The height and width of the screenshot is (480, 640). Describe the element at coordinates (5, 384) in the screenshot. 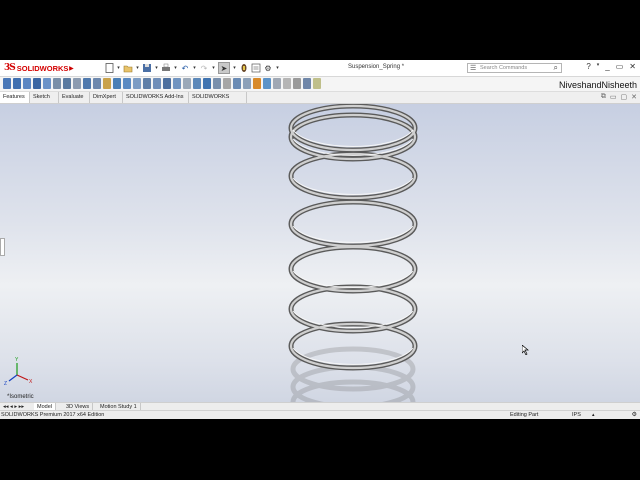

I see `svg-text: Z` at that location.